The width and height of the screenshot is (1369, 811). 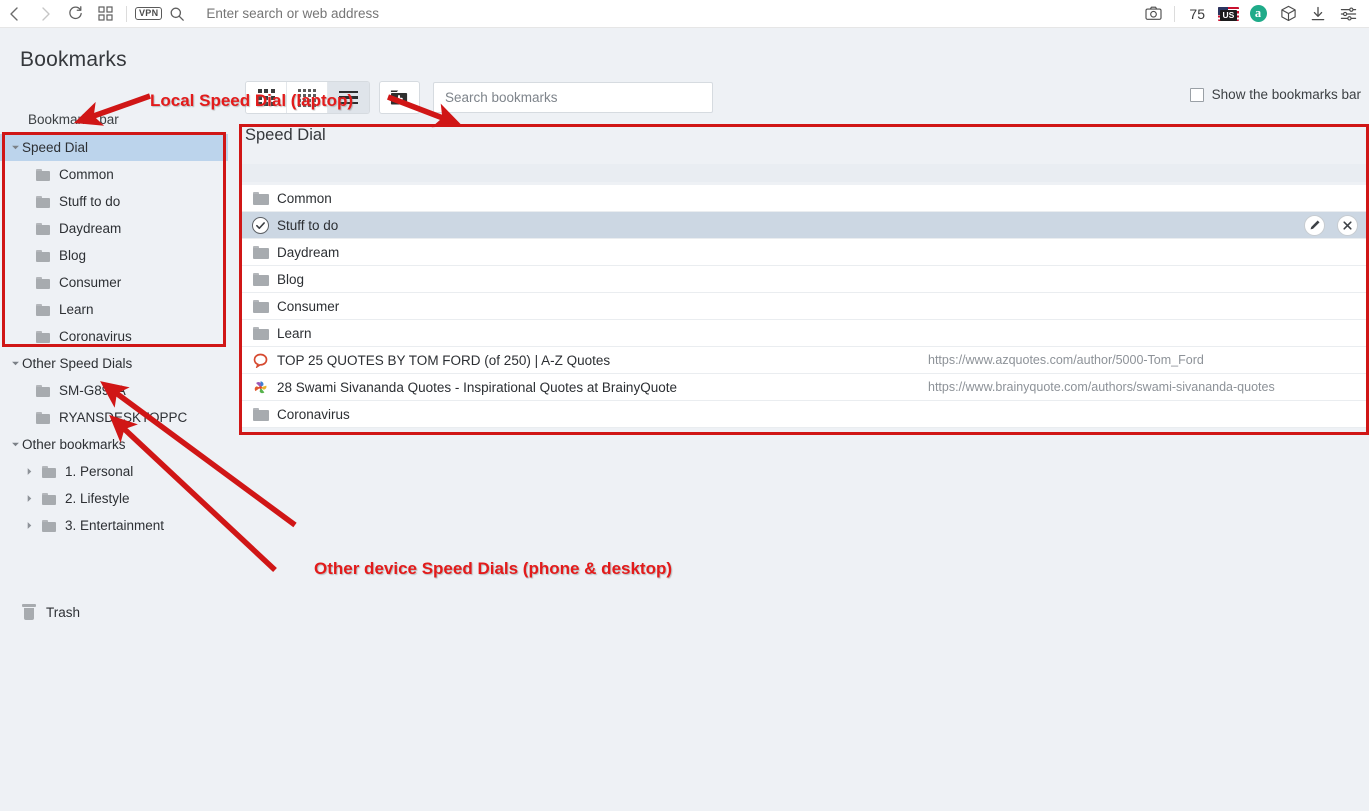 I want to click on sidebar-item-common: Common, so click(x=114, y=174).